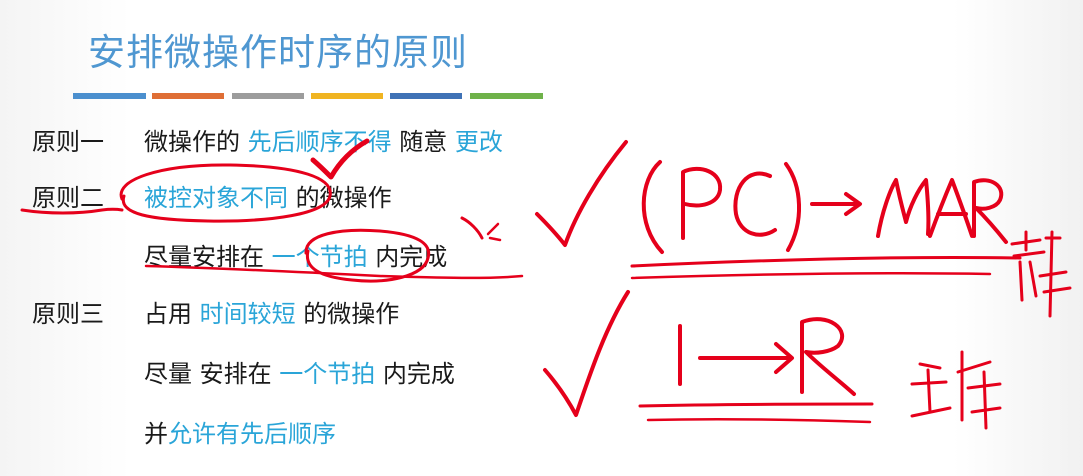 This screenshot has width=1083, height=476. Describe the element at coordinates (652, 207) in the screenshot. I see `handwriting-pc-paren-open` at that location.